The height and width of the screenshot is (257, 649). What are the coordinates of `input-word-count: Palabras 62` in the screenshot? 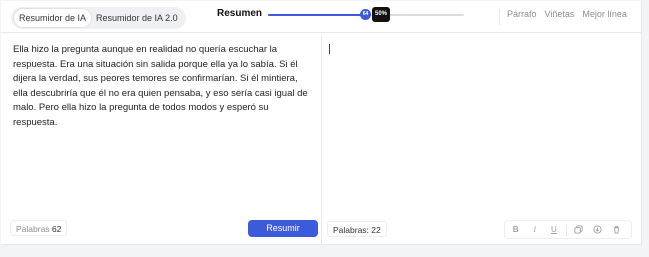 It's located at (39, 228).